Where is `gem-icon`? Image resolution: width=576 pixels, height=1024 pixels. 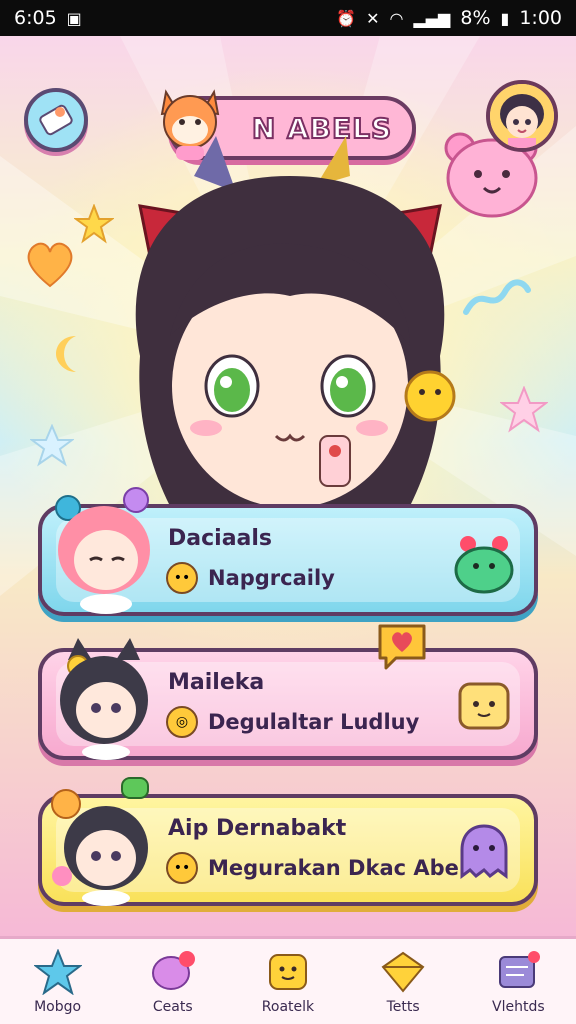 gem-icon is located at coordinates (403, 972).